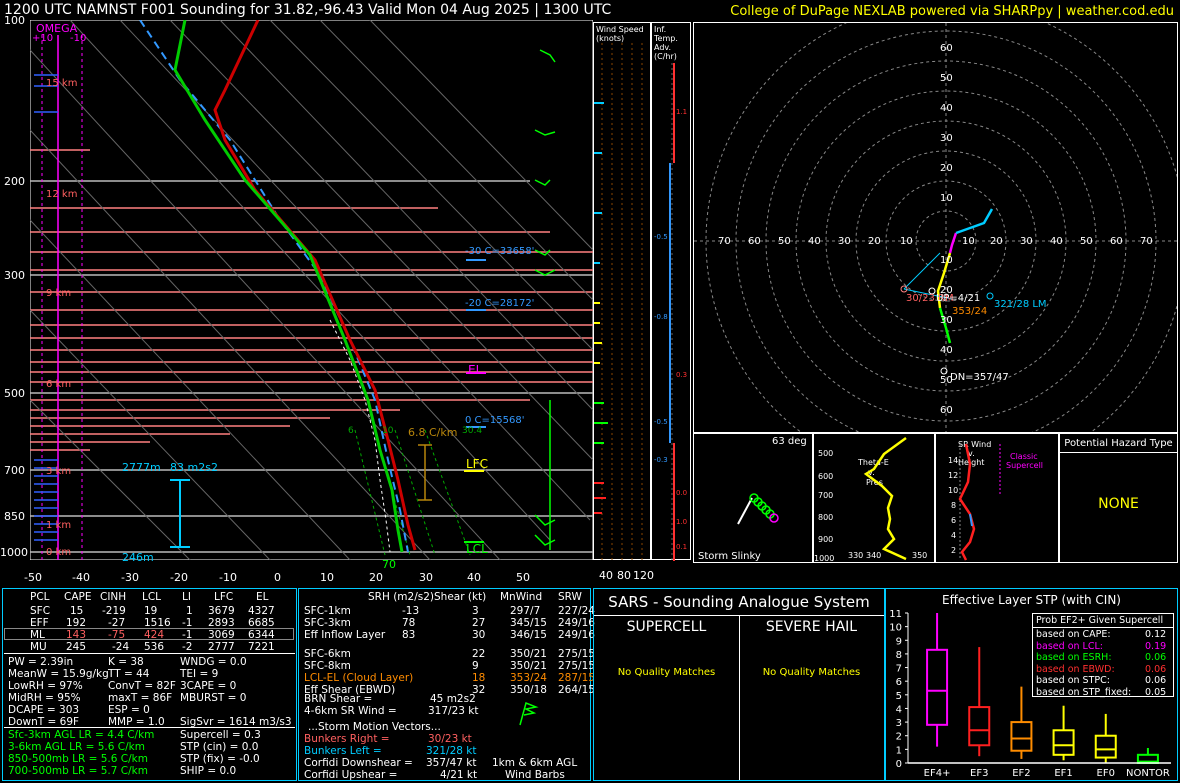 This screenshot has height=783, width=1180. What do you see at coordinates (472, 431) in the screenshot?
I see `mixratio-label: 30.4` at bounding box center [472, 431].